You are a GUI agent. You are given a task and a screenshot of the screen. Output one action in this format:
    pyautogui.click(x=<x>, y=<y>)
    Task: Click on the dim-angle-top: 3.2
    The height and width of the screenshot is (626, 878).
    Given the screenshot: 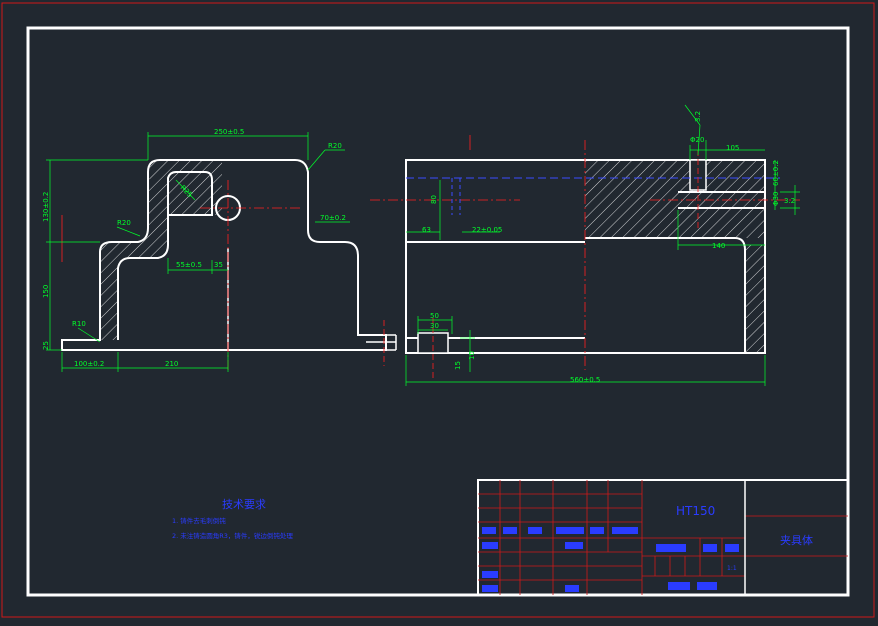 What is the action you would take?
    pyautogui.click(x=698, y=116)
    